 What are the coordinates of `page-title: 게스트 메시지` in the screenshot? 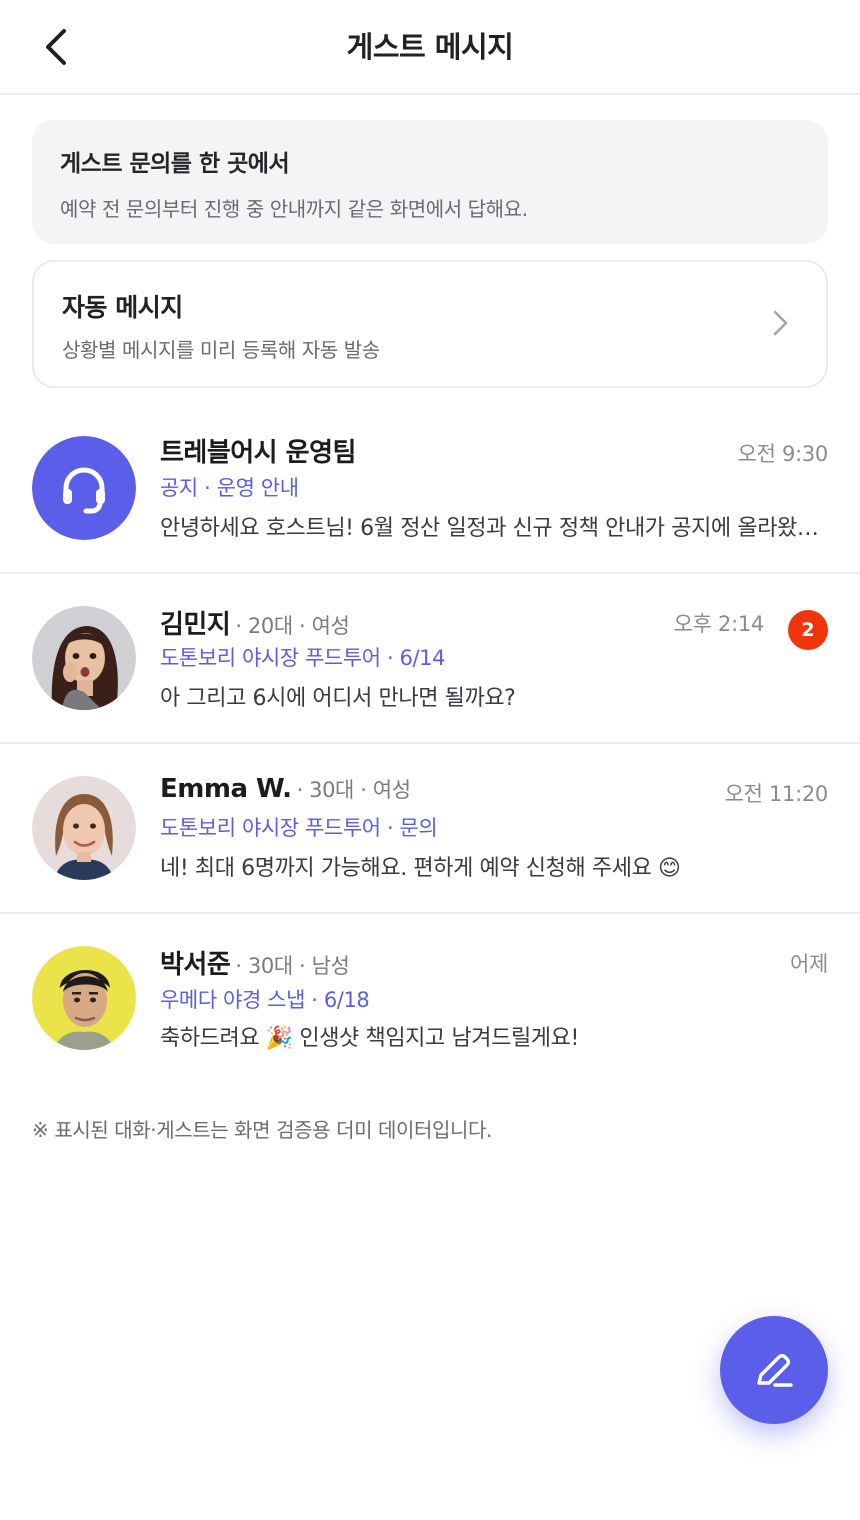 It's located at (430, 47).